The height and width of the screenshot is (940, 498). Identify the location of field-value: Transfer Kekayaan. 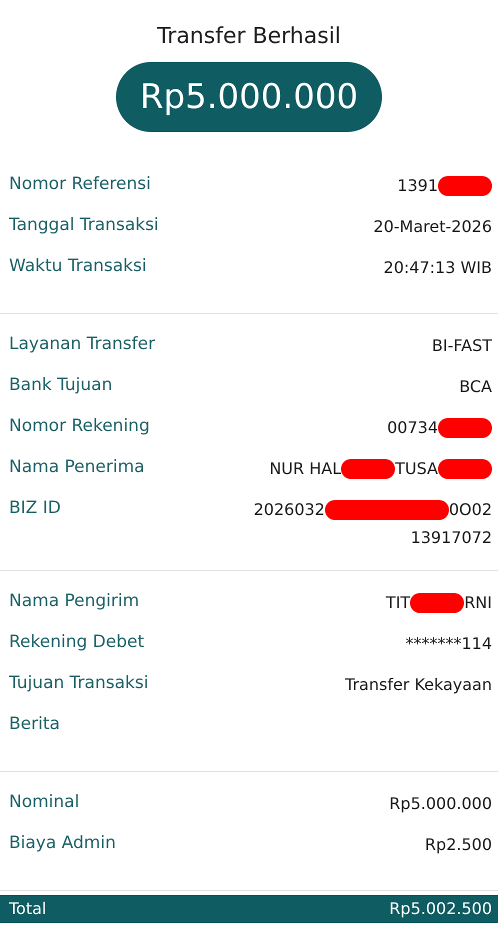
(418, 685).